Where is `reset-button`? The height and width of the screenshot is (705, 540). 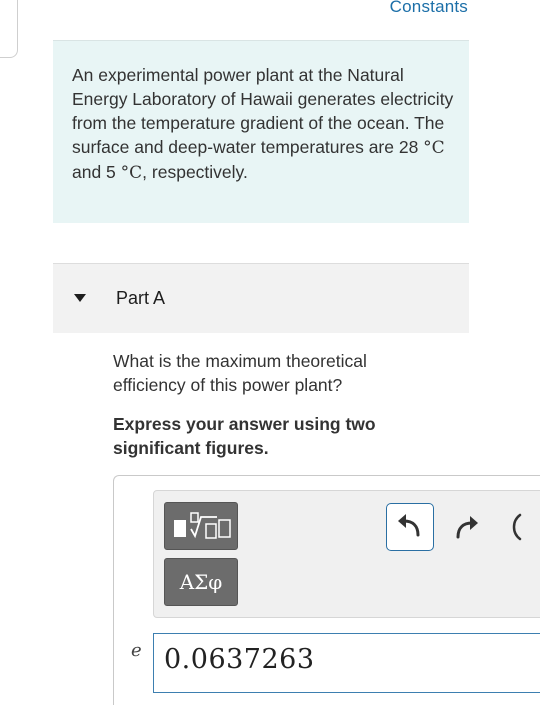 reset-button is located at coordinates (516, 527).